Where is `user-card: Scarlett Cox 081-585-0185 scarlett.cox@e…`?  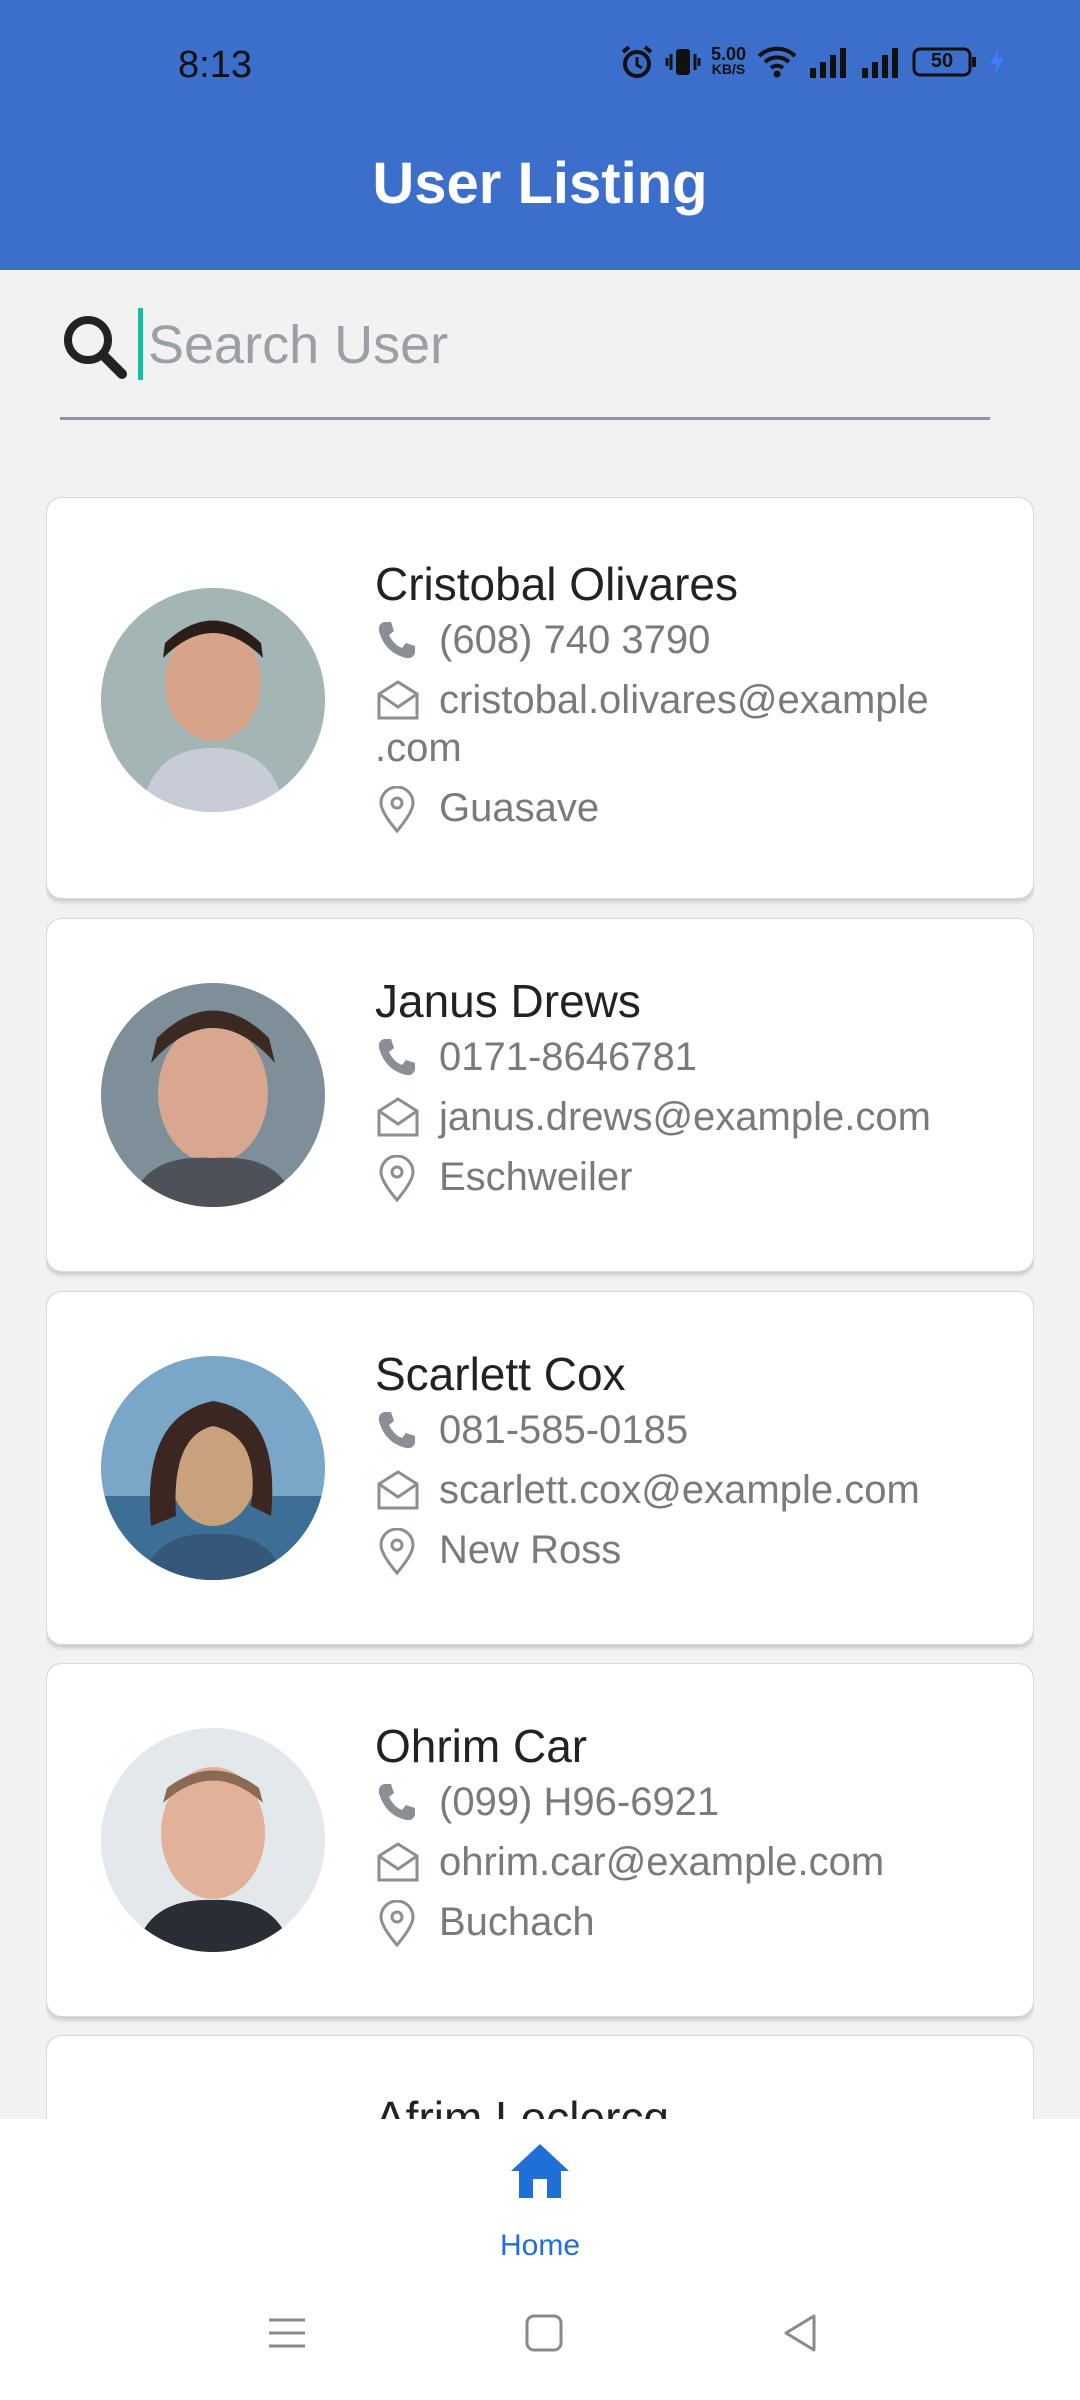
user-card: Scarlett Cox 081-585-0185 scarlett.cox@e… is located at coordinates (540, 1468).